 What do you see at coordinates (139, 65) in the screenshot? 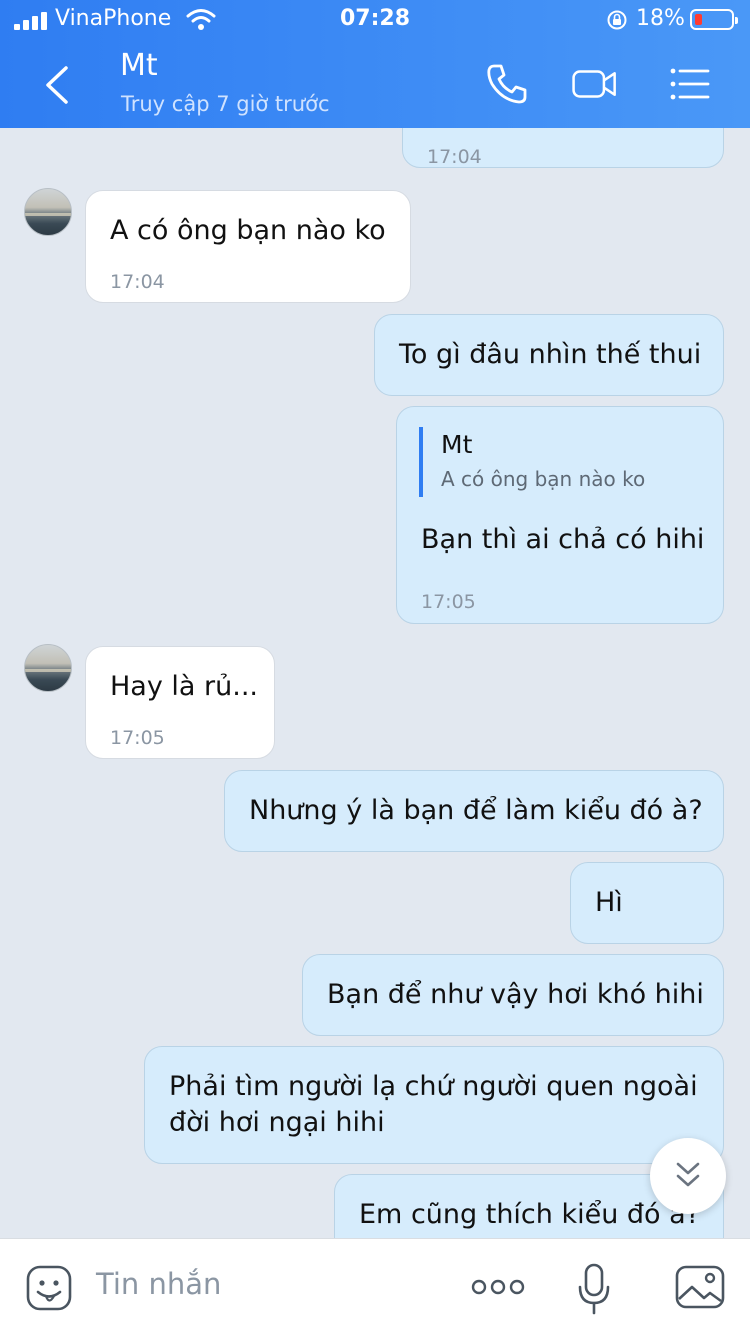
I see `contact-name: Mt` at bounding box center [139, 65].